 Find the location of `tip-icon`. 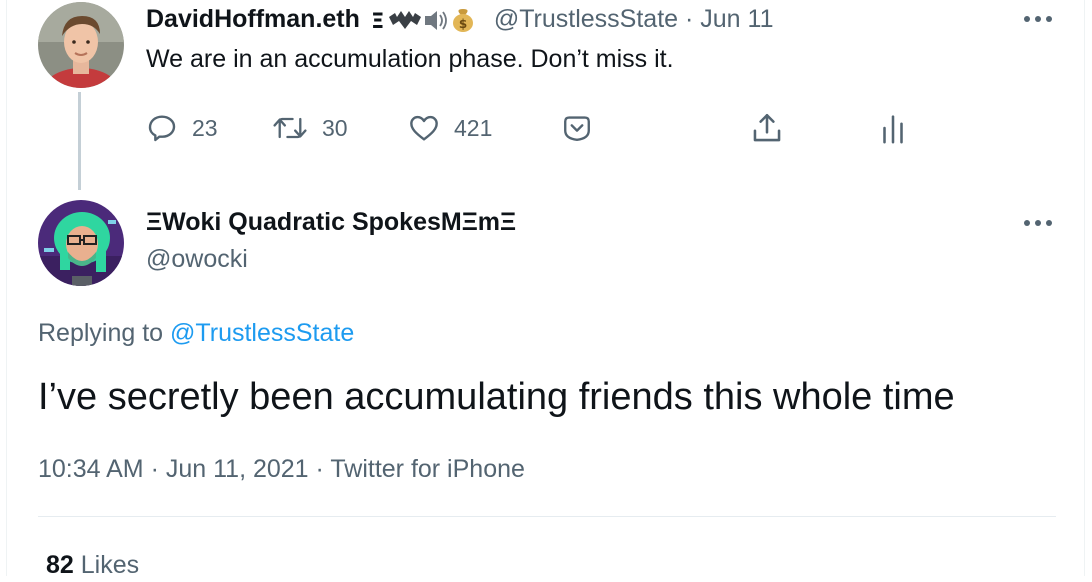

tip-icon is located at coordinates (577, 128).